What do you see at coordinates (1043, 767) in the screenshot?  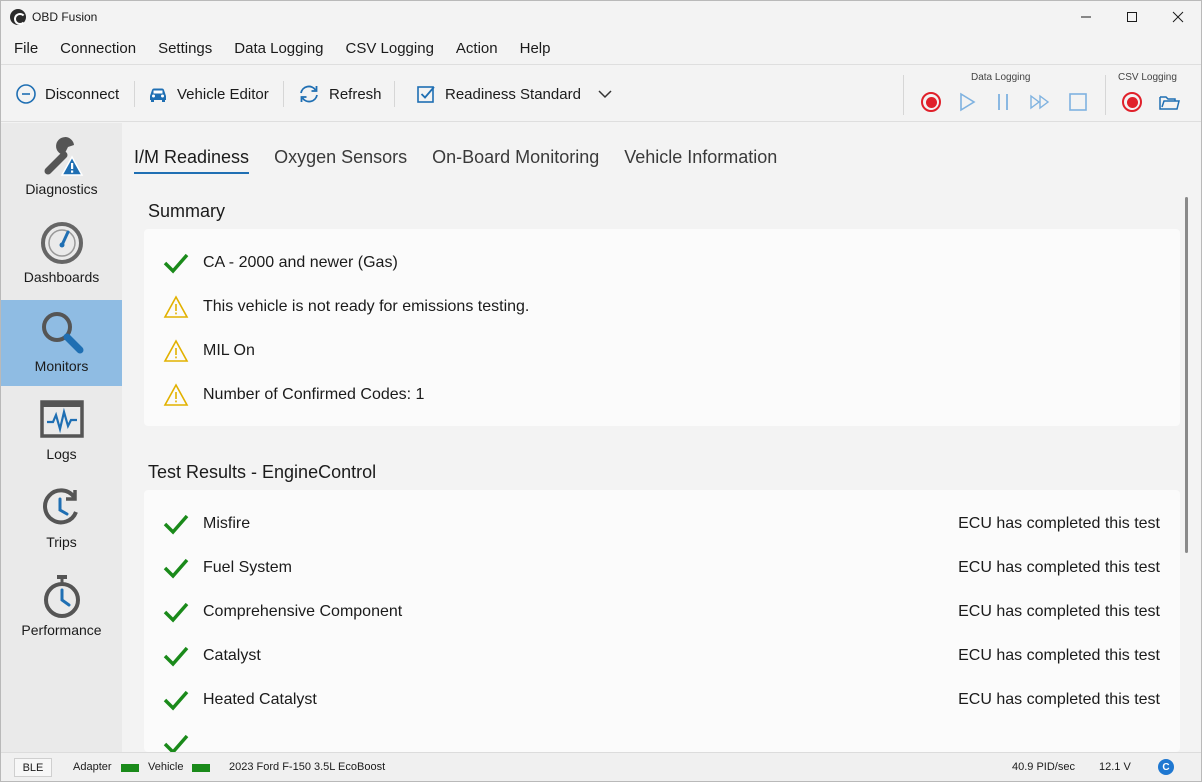 I see `pid-rate: 40.9 PID/sec` at bounding box center [1043, 767].